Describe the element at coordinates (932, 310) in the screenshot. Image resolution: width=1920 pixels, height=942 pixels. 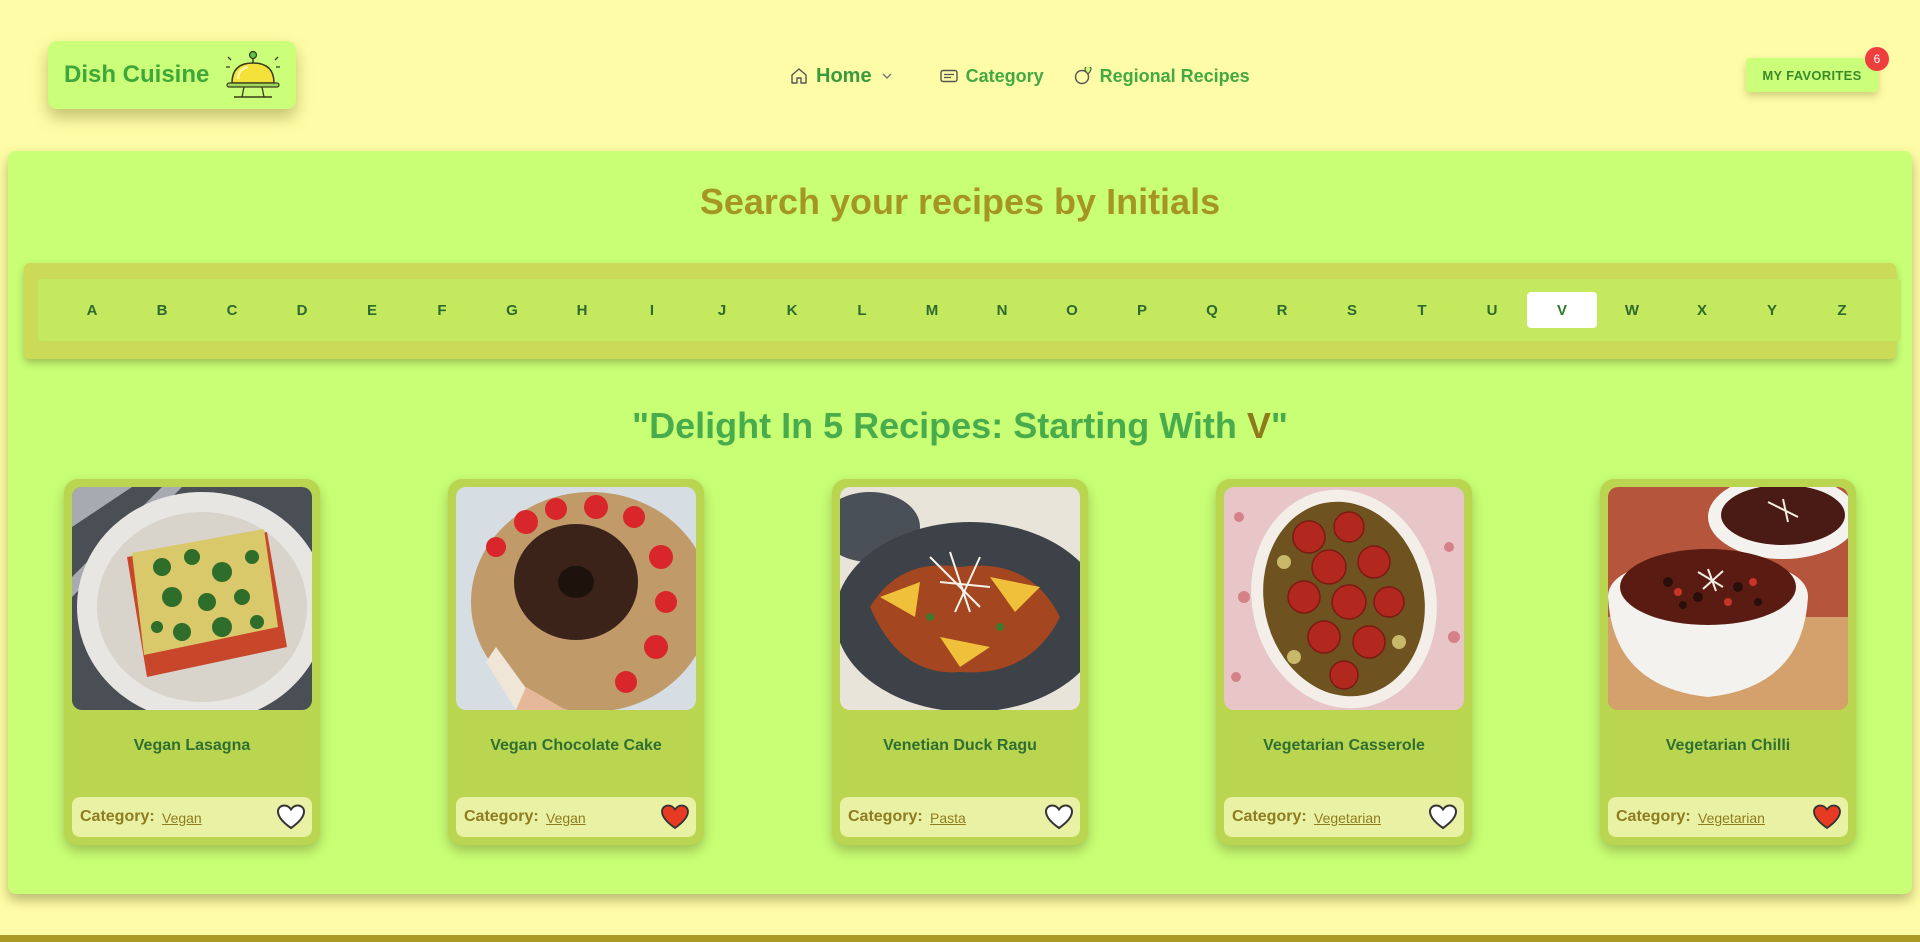
I see `letter-button-m: M` at that location.